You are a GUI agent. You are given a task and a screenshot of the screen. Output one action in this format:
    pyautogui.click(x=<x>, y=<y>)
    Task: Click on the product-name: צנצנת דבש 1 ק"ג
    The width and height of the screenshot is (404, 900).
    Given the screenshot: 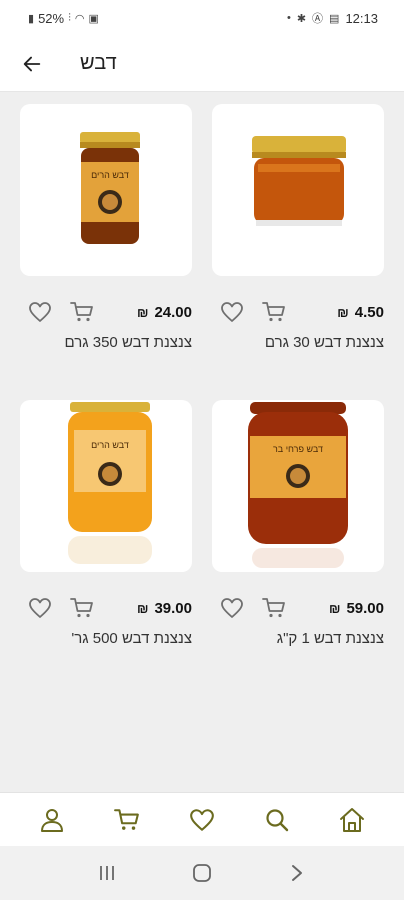 What is the action you would take?
    pyautogui.click(x=298, y=638)
    